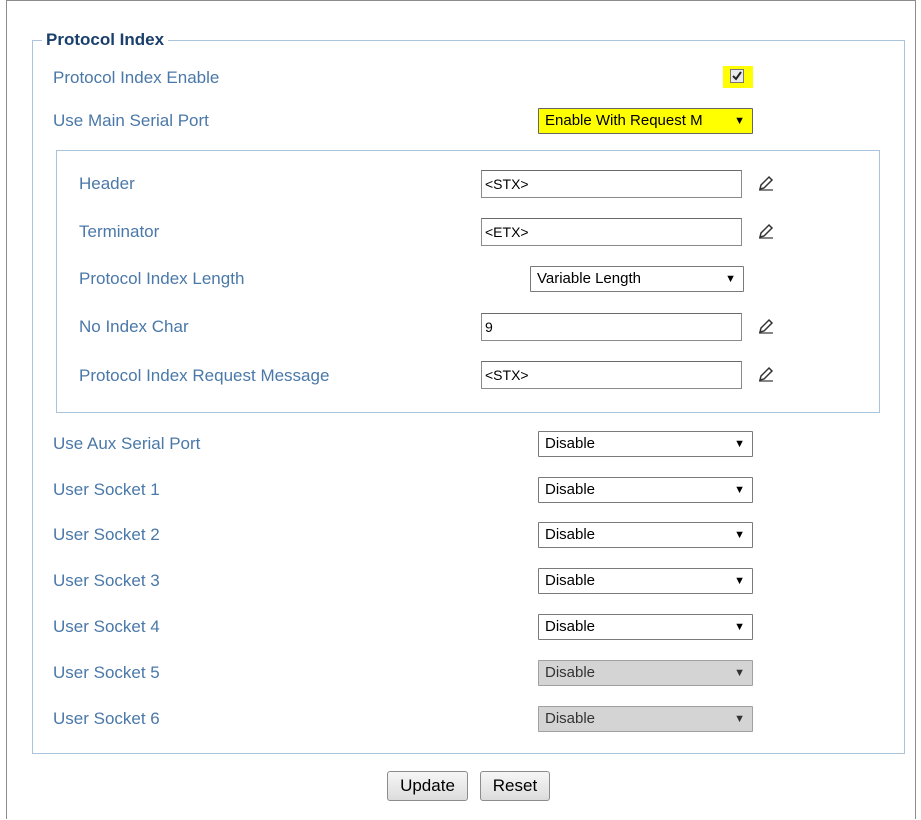 The height and width of the screenshot is (820, 921). I want to click on user-socket-5-select: Disable ▼, so click(645, 673).